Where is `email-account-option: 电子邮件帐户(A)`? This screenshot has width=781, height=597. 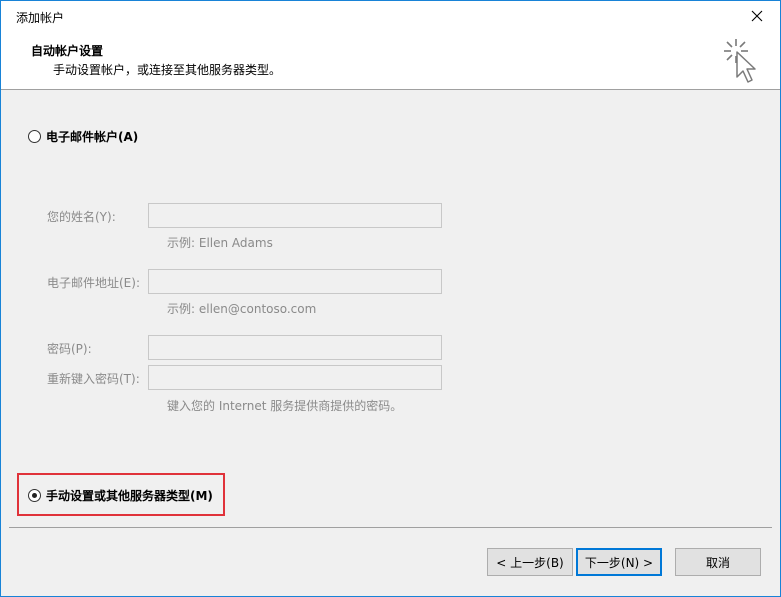
email-account-option: 电子邮件帐户(A) is located at coordinates (83, 136).